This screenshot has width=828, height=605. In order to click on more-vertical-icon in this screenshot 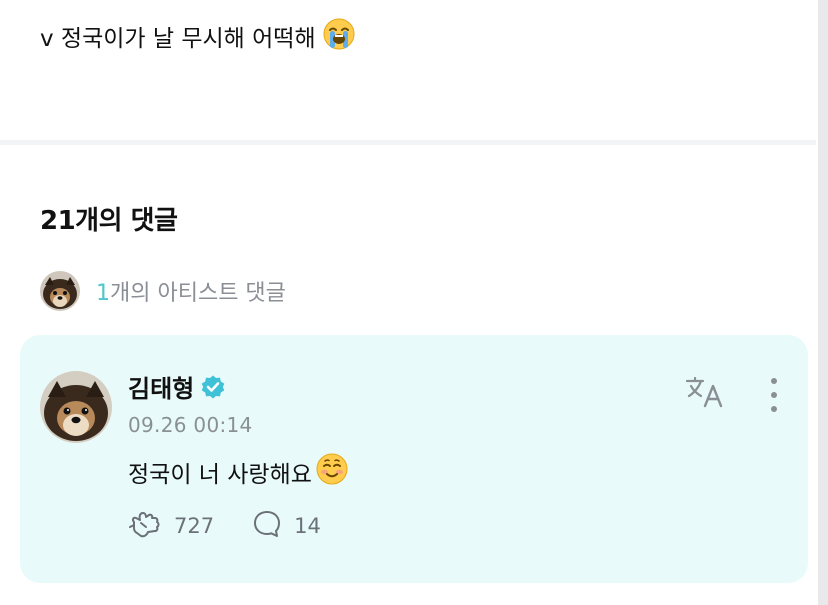, I will do `click(774, 398)`.